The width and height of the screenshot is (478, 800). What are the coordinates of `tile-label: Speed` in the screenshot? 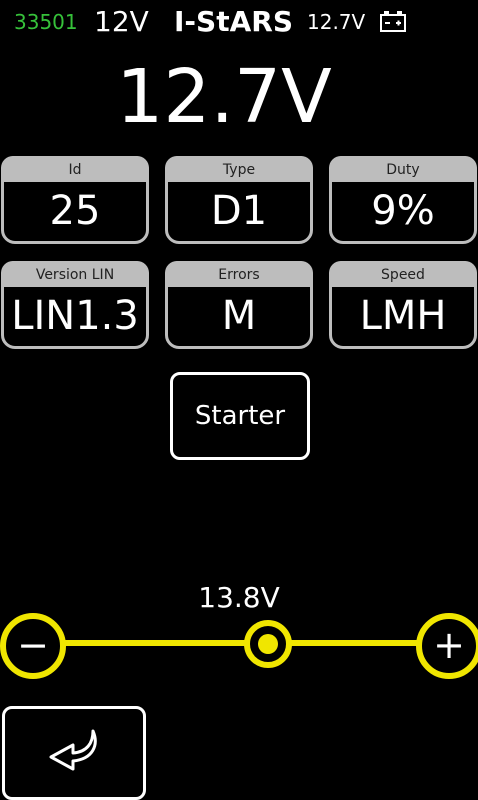 It's located at (403, 274).